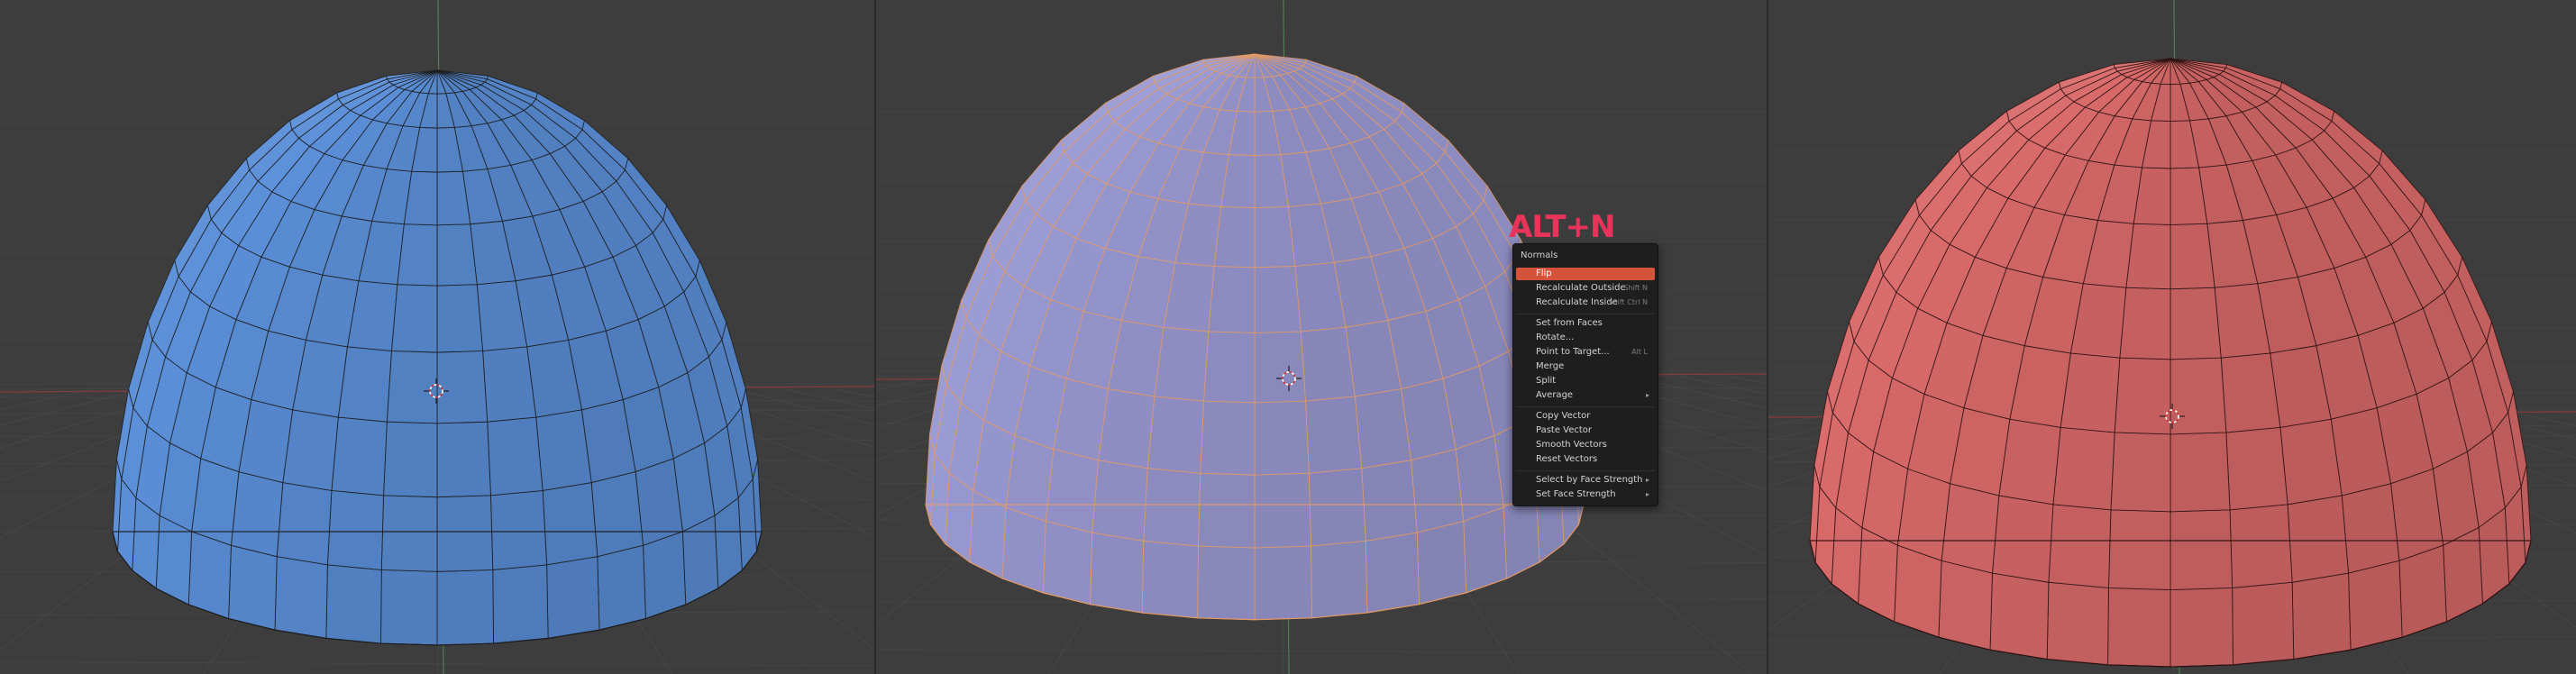 The width and height of the screenshot is (2576, 674). I want to click on hotkey-label: ALT+N, so click(1562, 227).